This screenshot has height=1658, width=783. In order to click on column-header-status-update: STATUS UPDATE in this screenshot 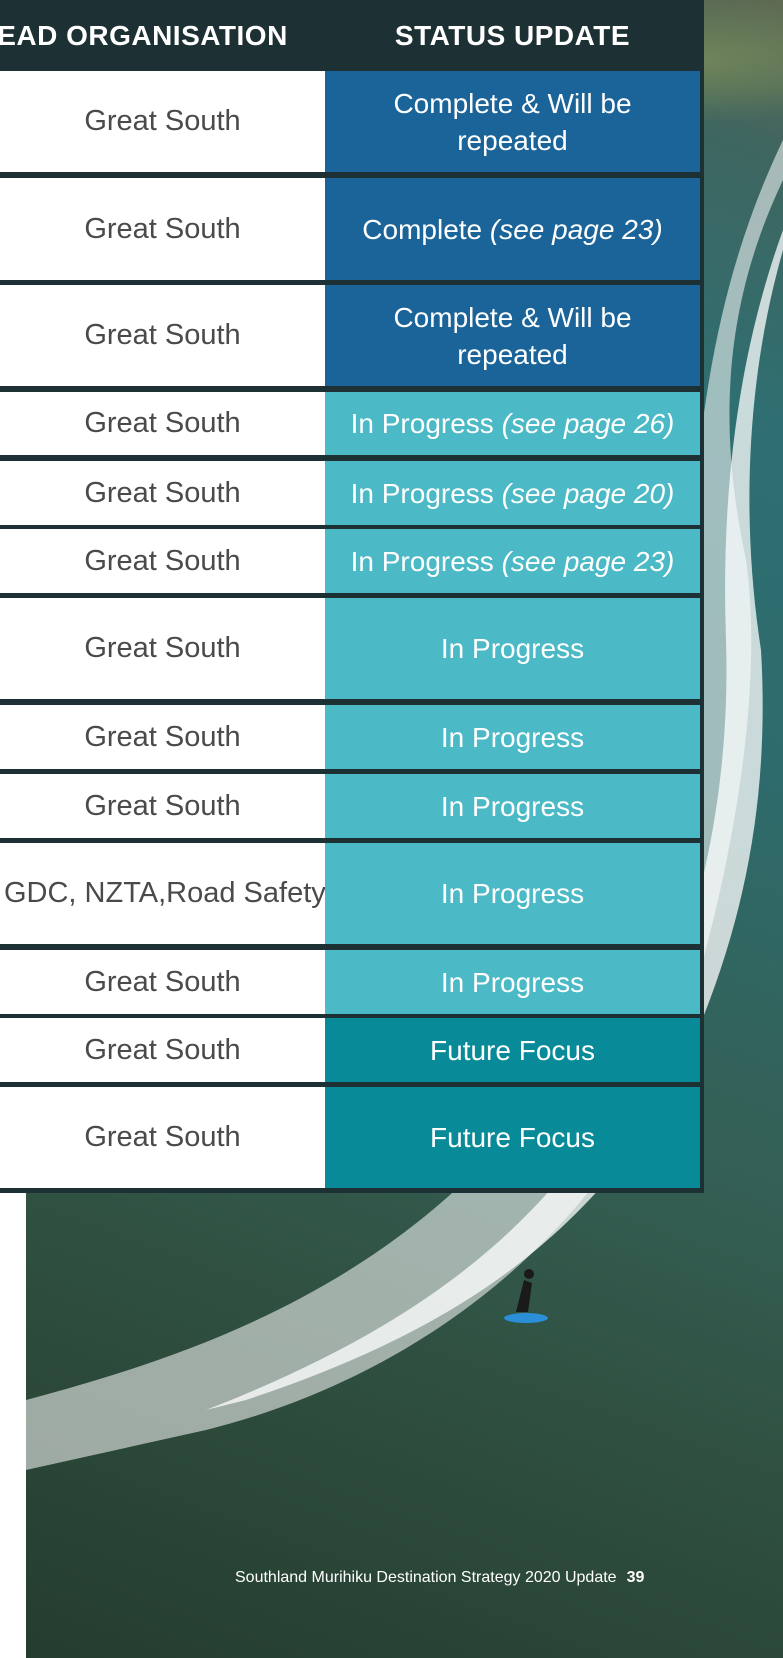, I will do `click(512, 35)`.